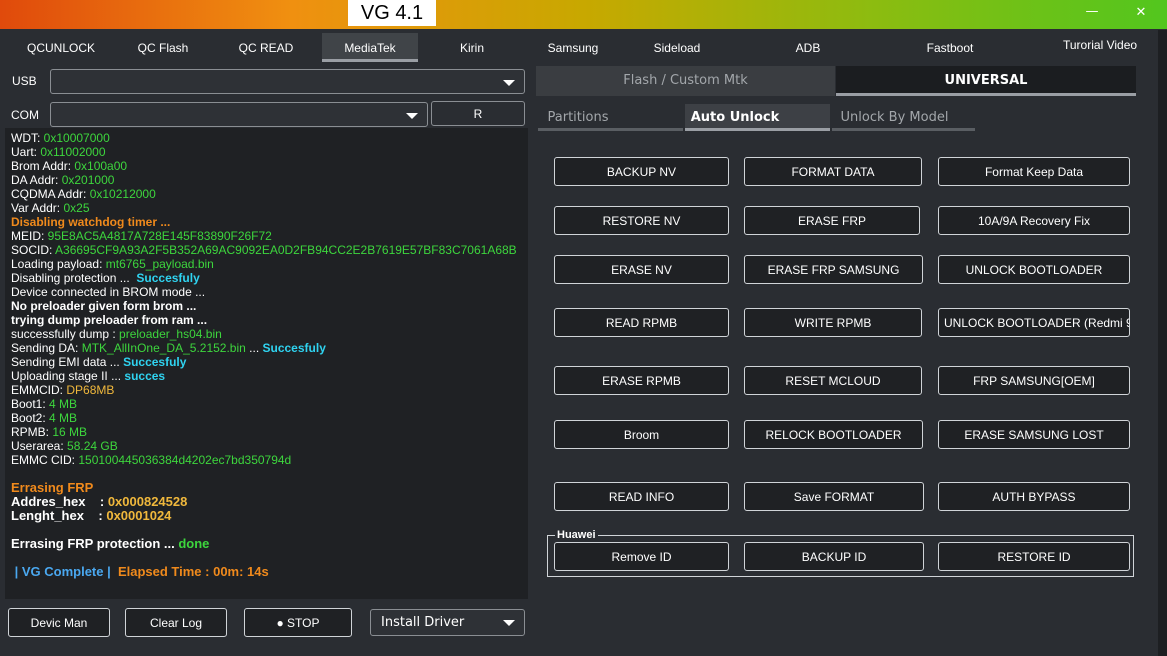 This screenshot has height=656, width=1167. I want to click on erase-rpmb-button: ERASE RPMB, so click(641, 380).